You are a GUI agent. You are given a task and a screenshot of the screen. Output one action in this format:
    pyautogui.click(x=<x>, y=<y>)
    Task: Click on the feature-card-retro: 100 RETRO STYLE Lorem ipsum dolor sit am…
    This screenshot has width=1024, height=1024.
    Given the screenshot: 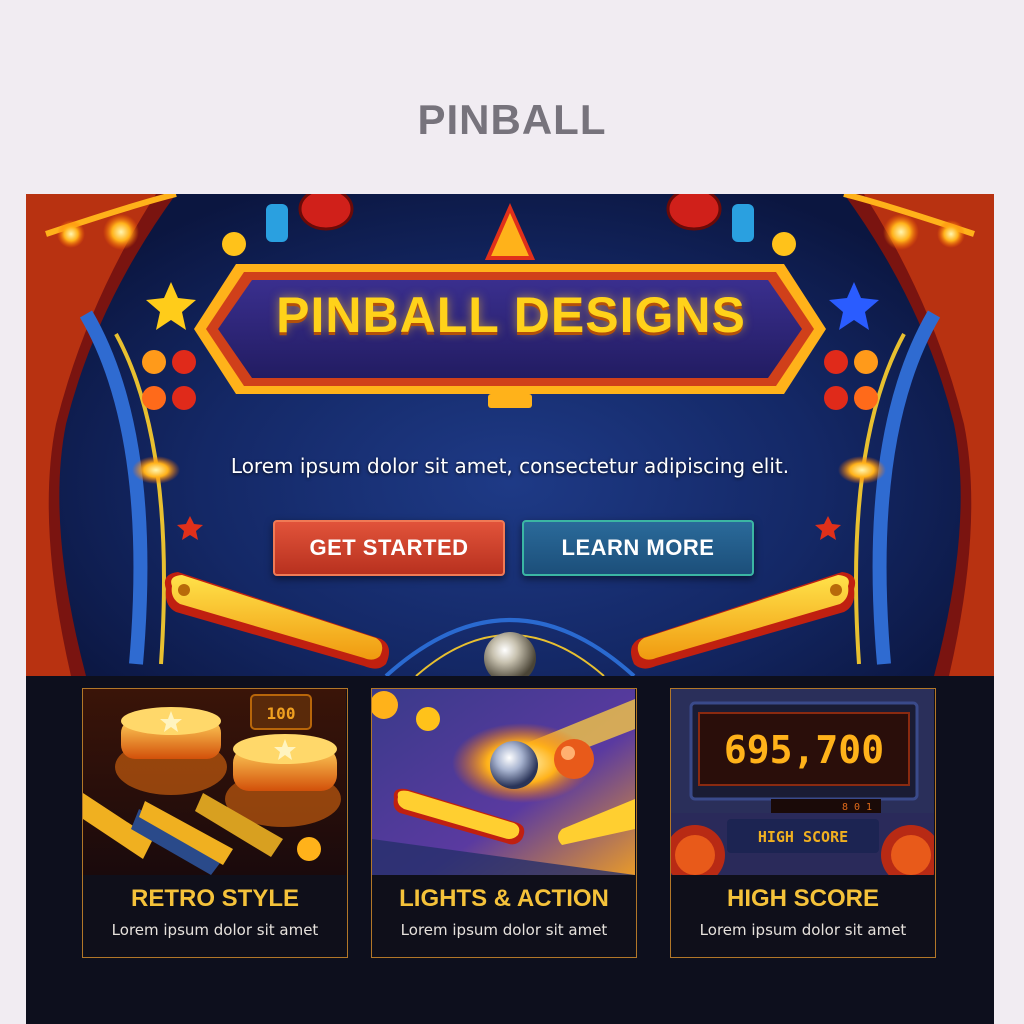 What is the action you would take?
    pyautogui.click(x=215, y=823)
    